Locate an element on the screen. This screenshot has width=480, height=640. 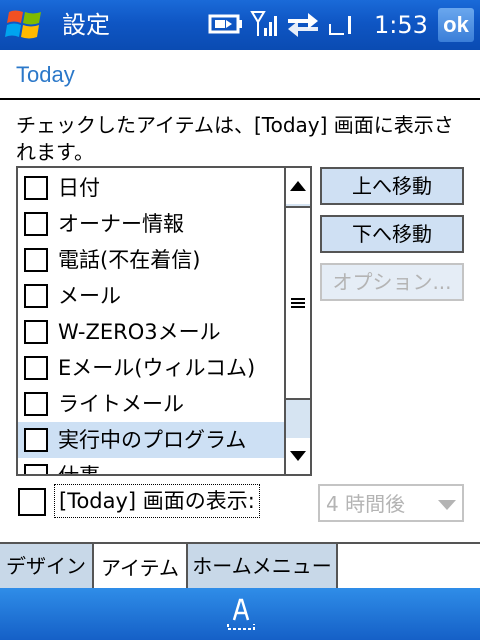
windows-start-icon is located at coordinates (25, 25).